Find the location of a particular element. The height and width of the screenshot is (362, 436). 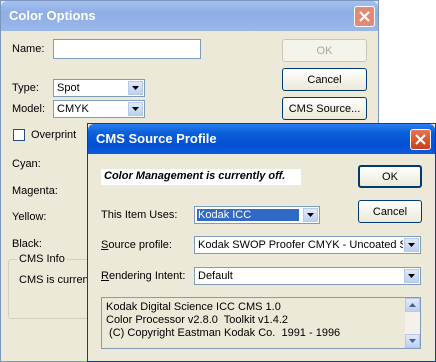

scroll-down-button is located at coordinates (412, 341).